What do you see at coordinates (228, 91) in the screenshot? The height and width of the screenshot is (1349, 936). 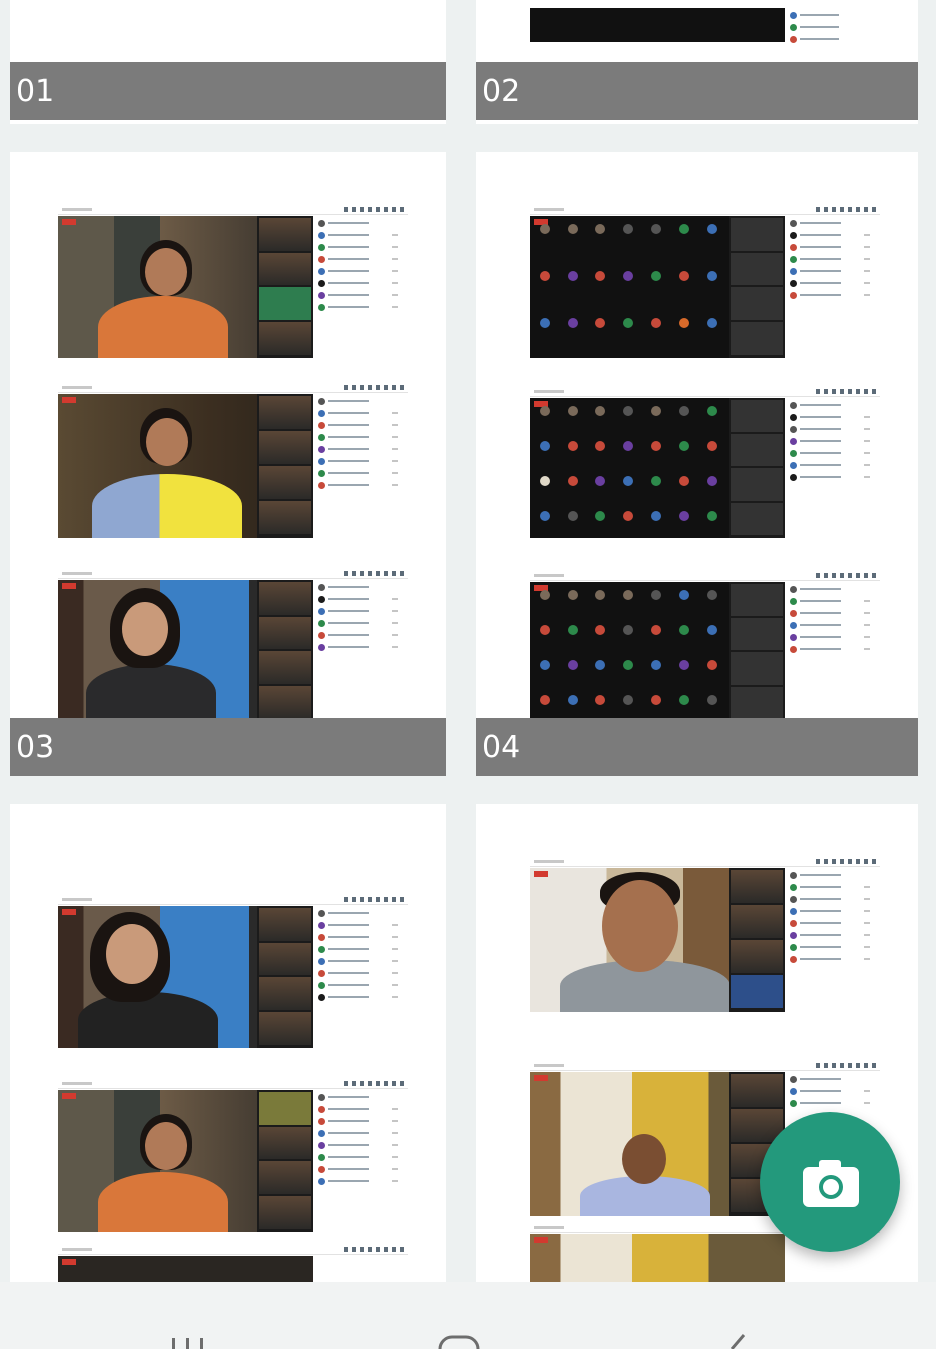 I see `album-label: 01` at bounding box center [228, 91].